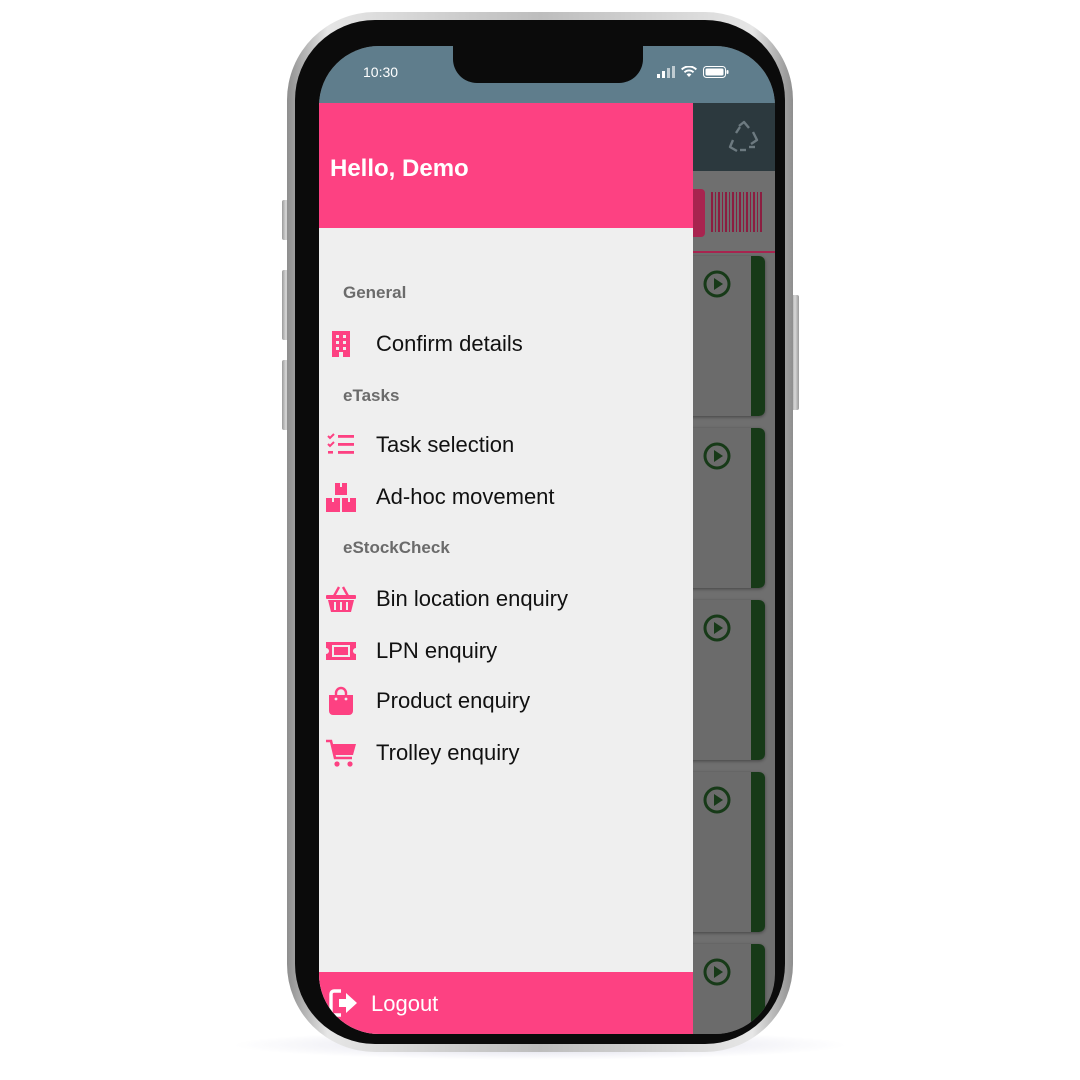  What do you see at coordinates (445, 444) in the screenshot?
I see `menu-item-label: Task selection` at bounding box center [445, 444].